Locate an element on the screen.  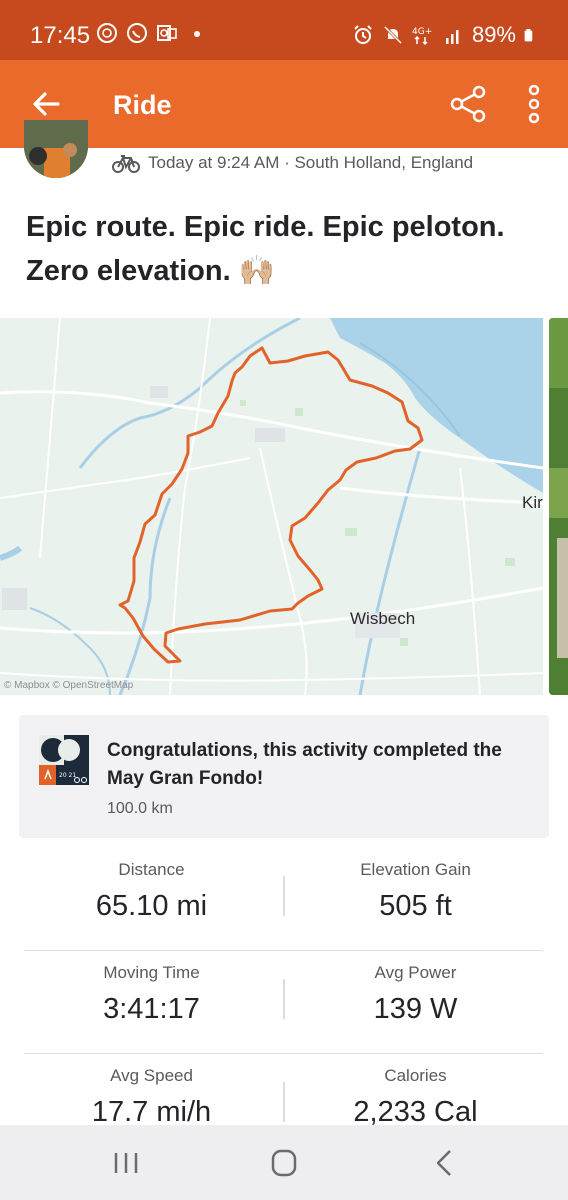
network-icon: 4G+ is located at coordinates (422, 36).